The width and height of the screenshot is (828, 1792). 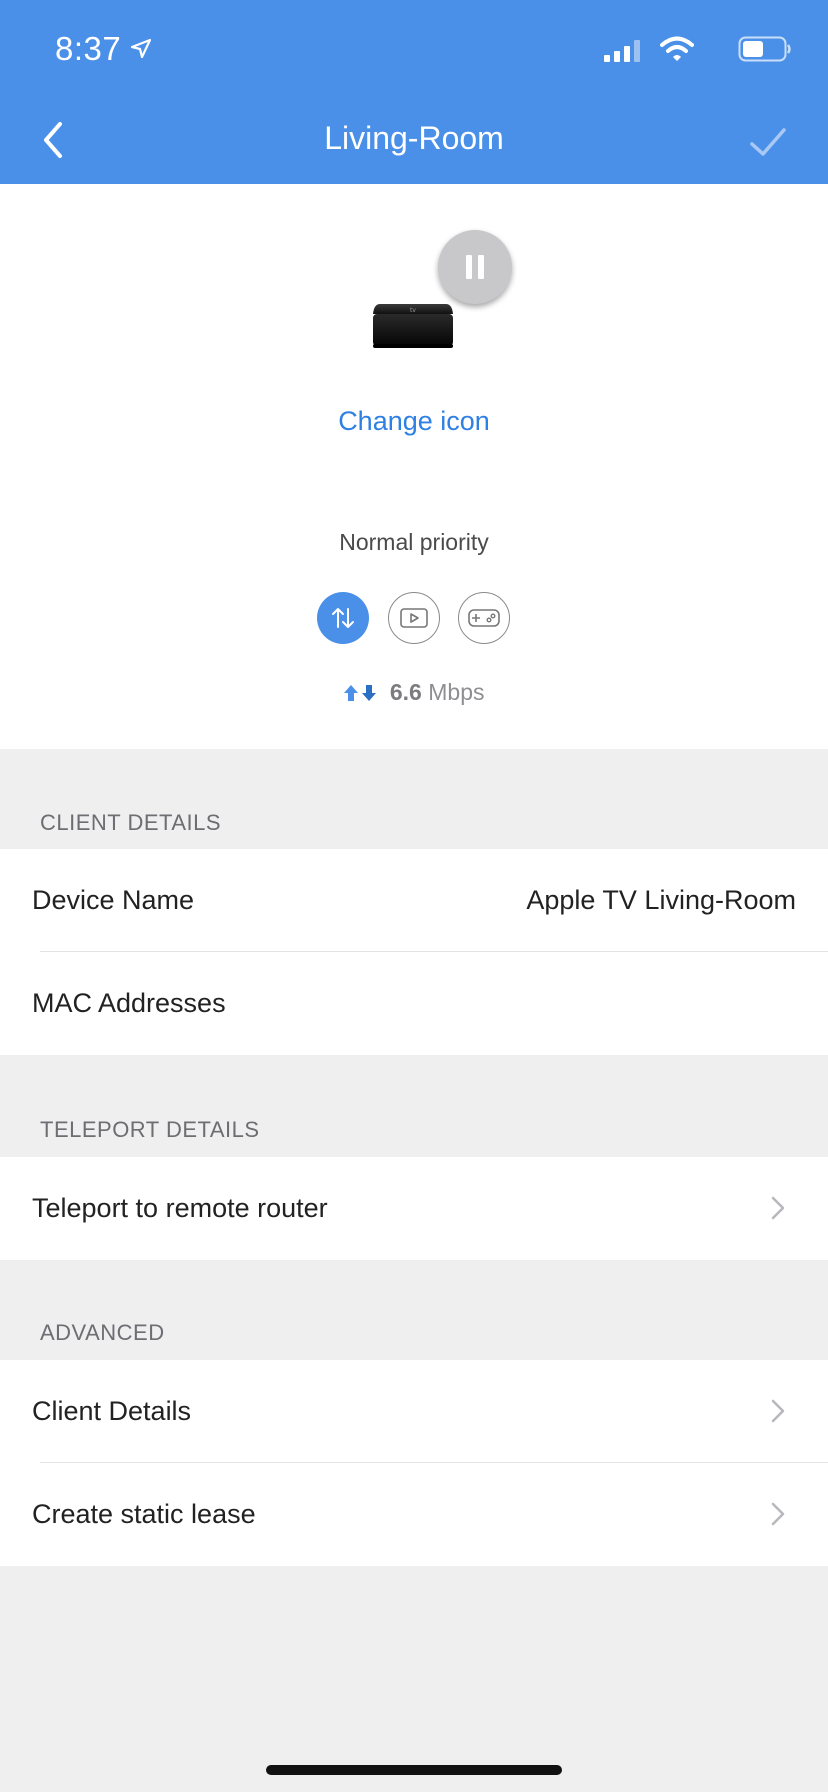 I want to click on header-bar: 8:37 Living-Room, so click(x=414, y=92).